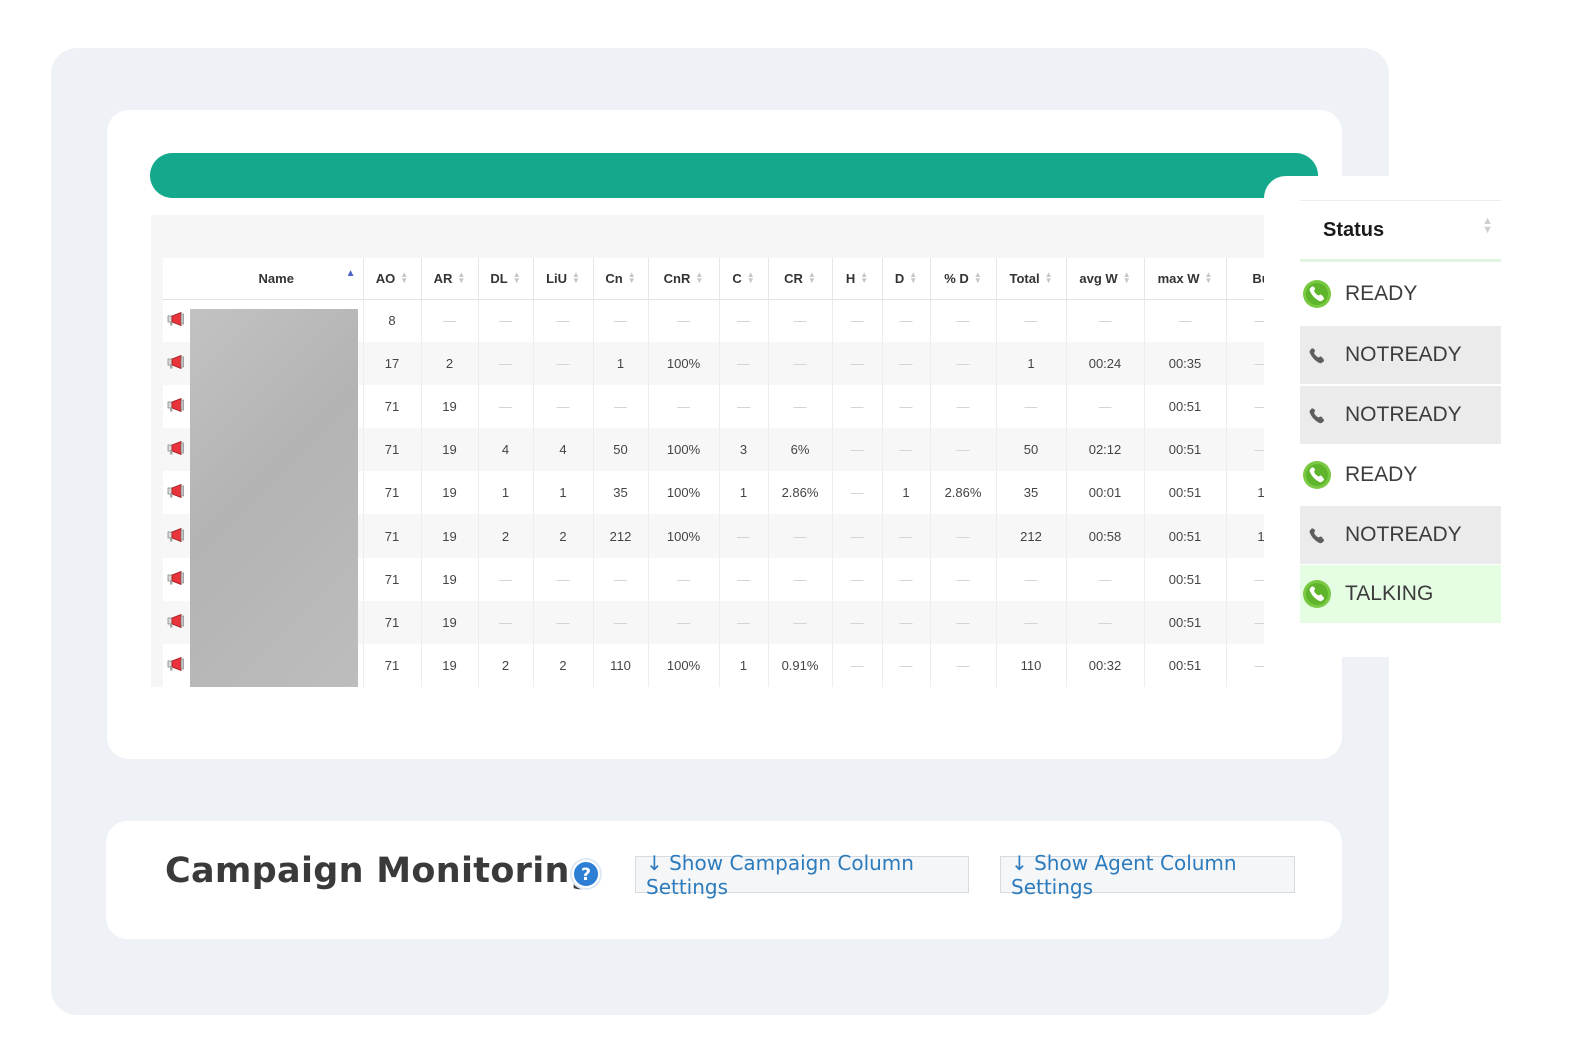  Describe the element at coordinates (1185, 279) in the screenshot. I see `column-header: max W ▲ ▼` at that location.